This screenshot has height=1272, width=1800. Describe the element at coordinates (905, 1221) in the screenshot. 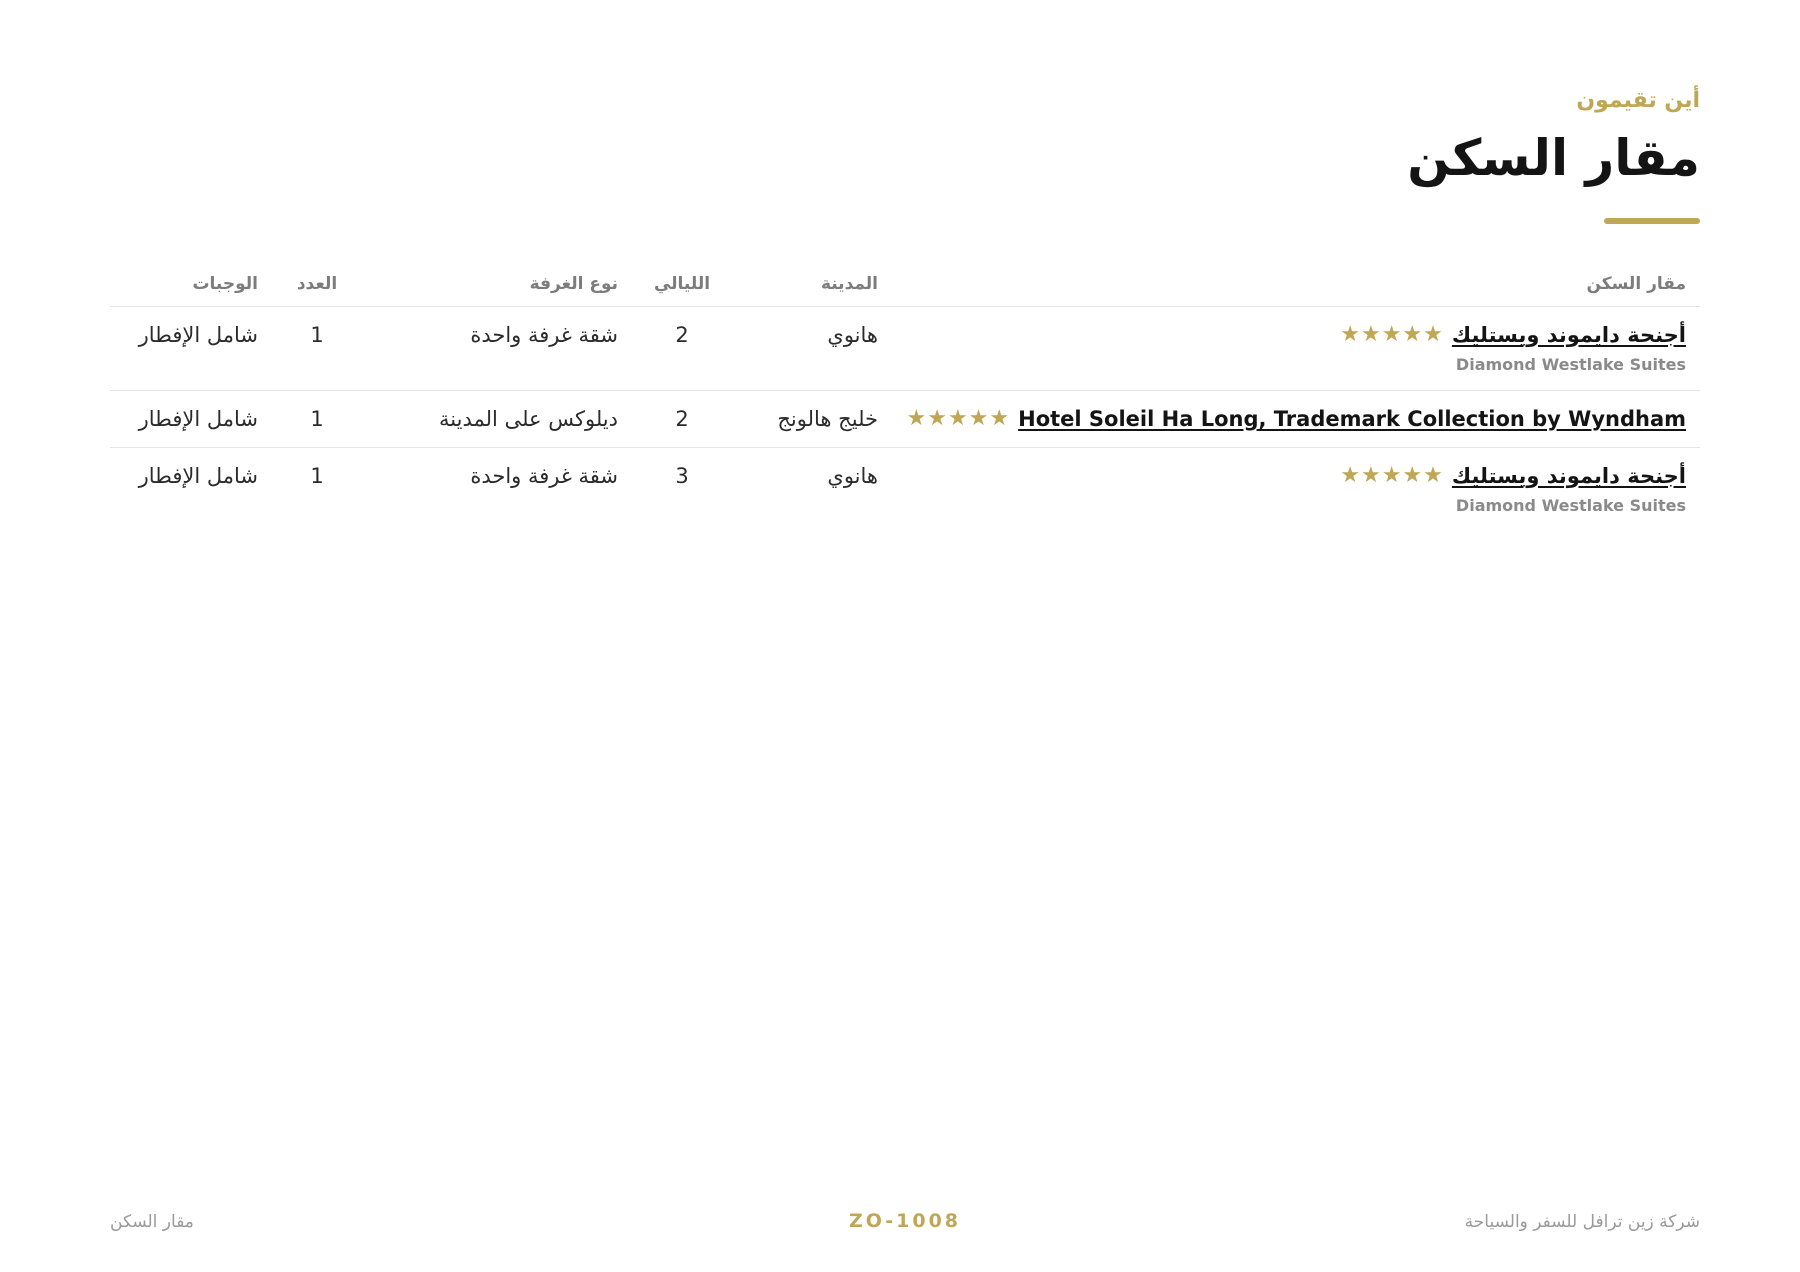

I see `footer-reference-code: ZO-1008` at that location.